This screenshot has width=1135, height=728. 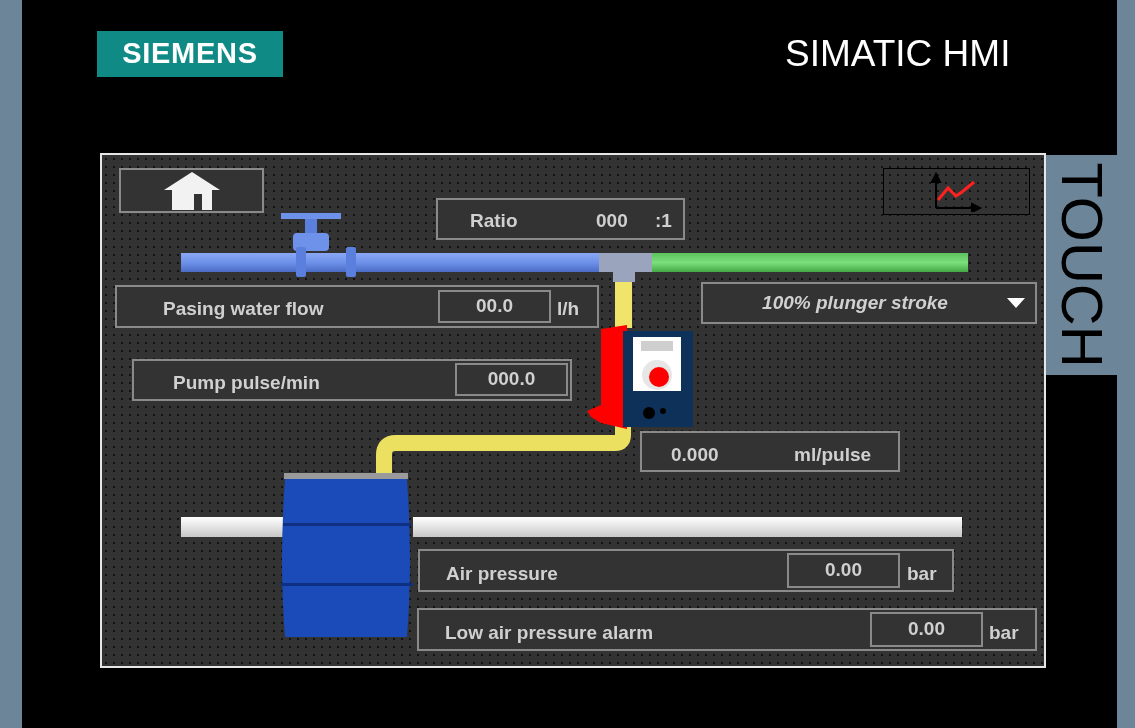 I want to click on ratio-value: 000, so click(x=612, y=221).